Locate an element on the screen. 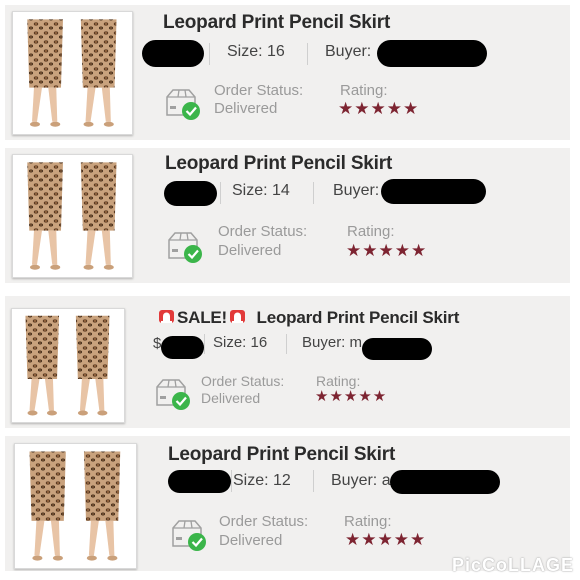  buyer-label: Buyer: a is located at coordinates (361, 480).